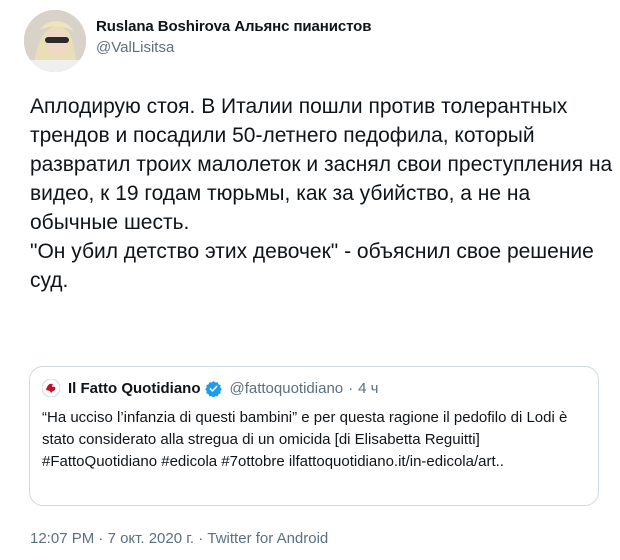 This screenshot has width=620, height=560. I want to click on verified-badge-icon, so click(214, 388).